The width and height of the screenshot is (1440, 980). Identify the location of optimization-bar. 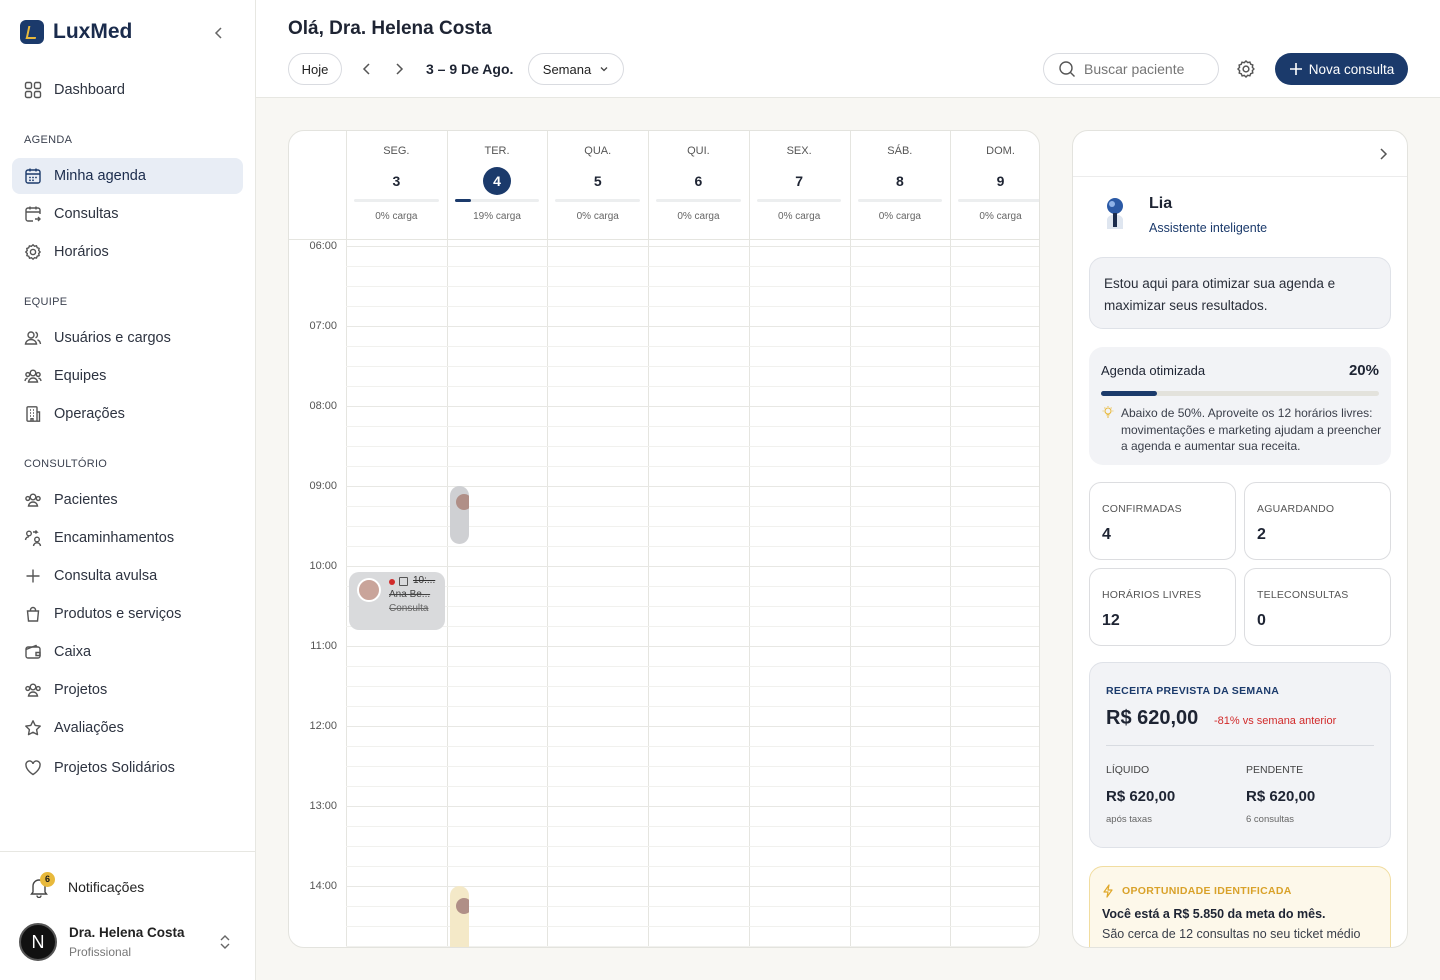
(1240, 393).